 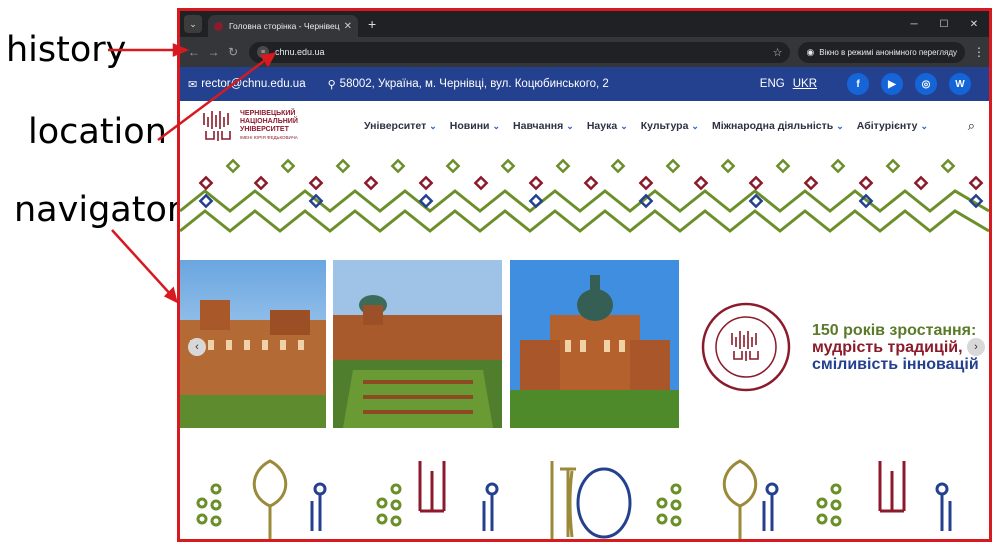 What do you see at coordinates (300, 52) in the screenshot?
I see `url-text: chnu.edu.ua` at bounding box center [300, 52].